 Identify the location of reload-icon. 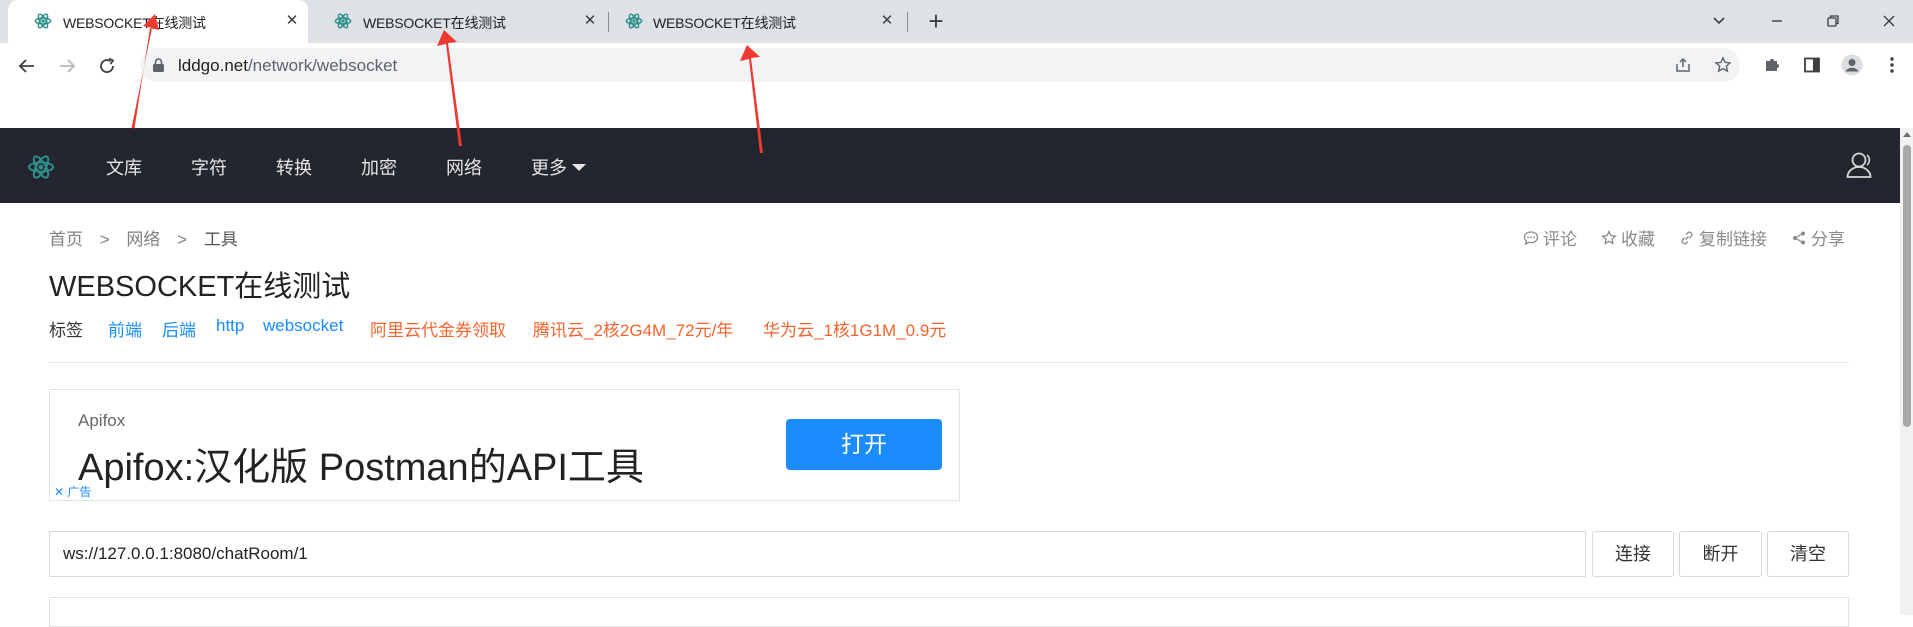
(107, 65).